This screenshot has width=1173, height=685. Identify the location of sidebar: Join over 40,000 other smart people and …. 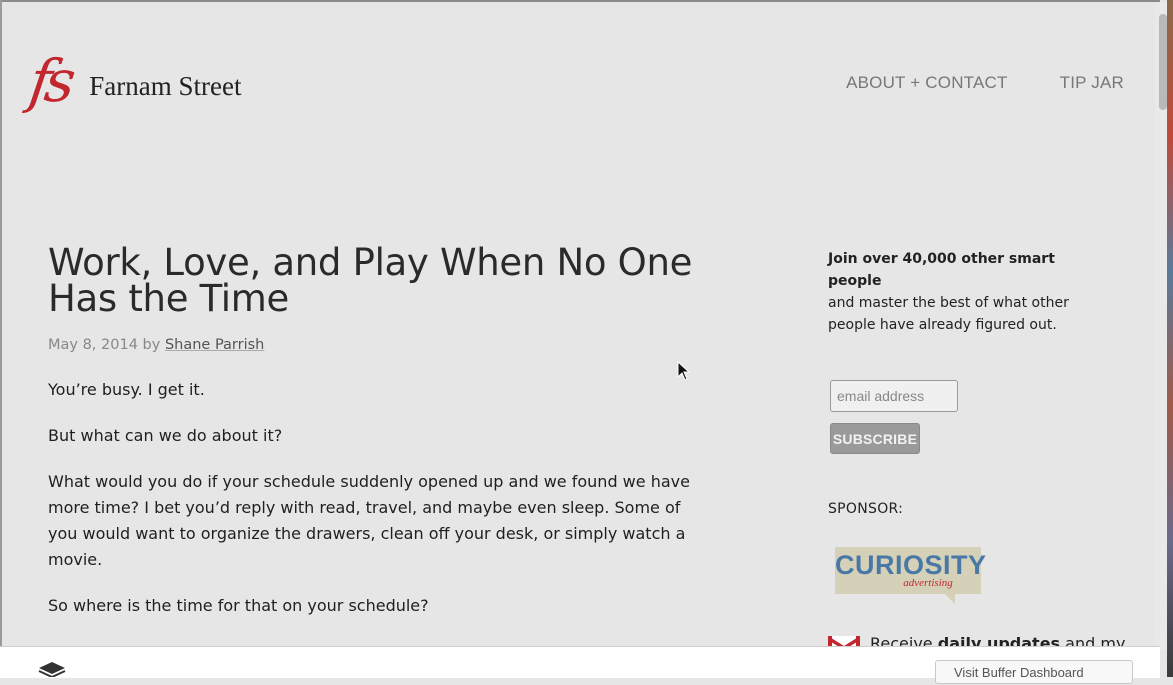
(968, 426).